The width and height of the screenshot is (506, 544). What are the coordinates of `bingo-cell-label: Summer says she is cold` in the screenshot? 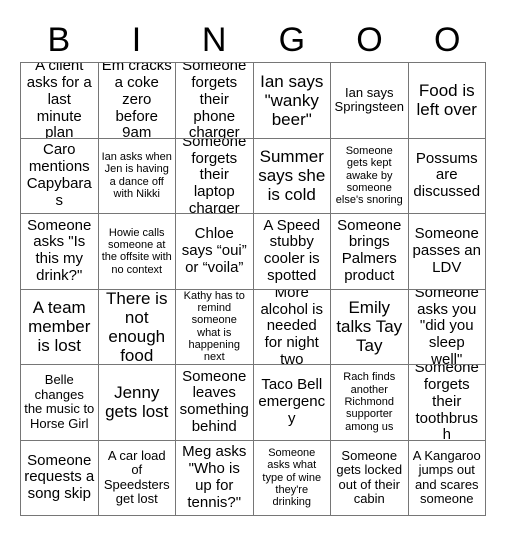 It's located at (292, 176).